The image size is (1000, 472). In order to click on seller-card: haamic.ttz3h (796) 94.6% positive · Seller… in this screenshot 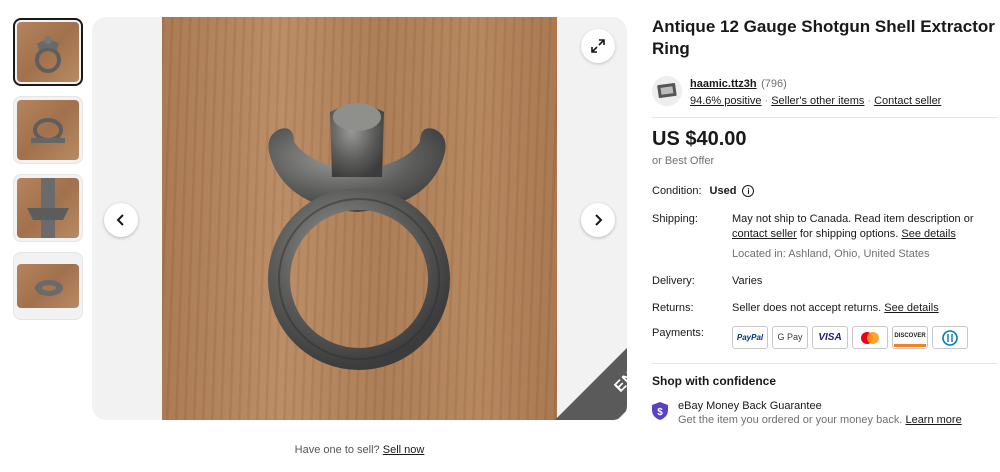, I will do `click(824, 90)`.